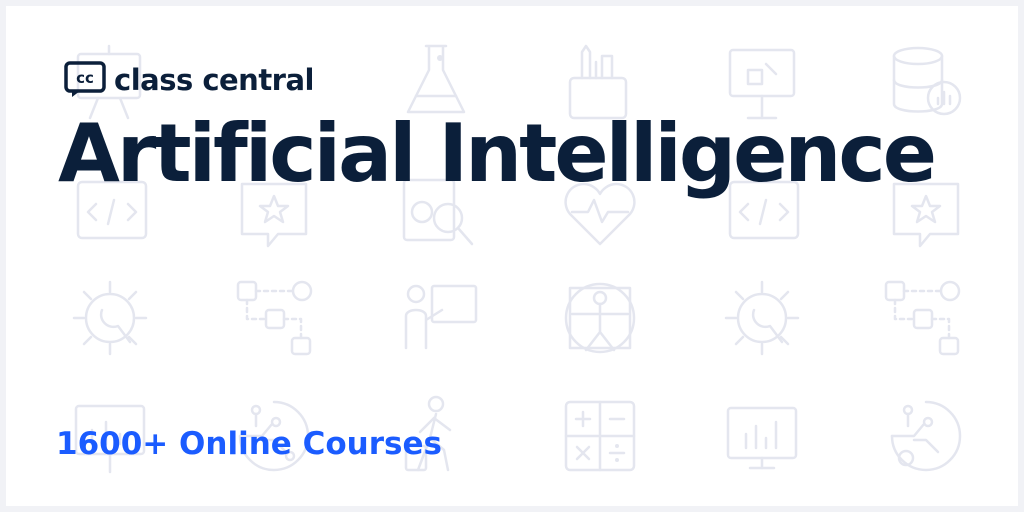 The image size is (1024, 512). Describe the element at coordinates (600, 318) in the screenshot. I see `vitruvian-man-icon` at that location.